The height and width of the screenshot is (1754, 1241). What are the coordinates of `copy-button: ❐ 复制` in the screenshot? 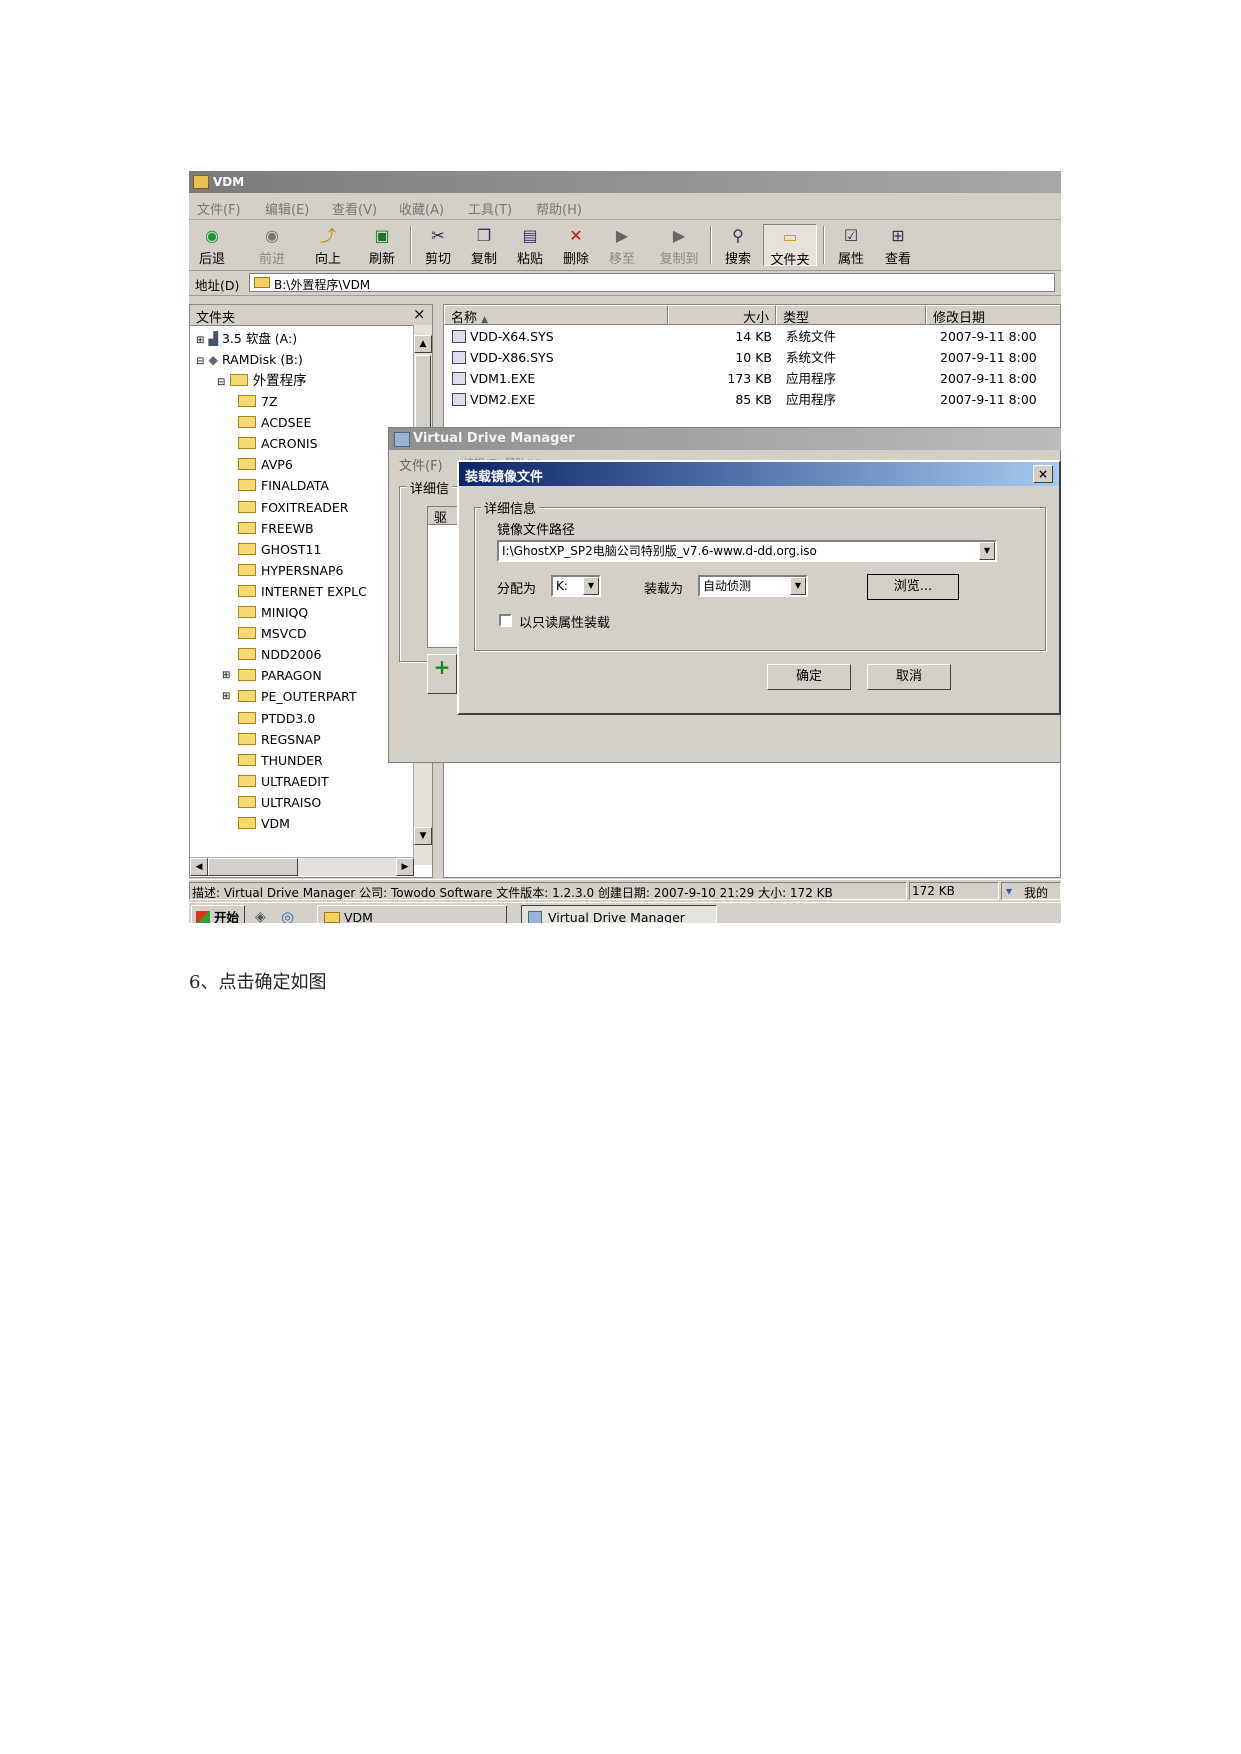 It's located at (484, 245).